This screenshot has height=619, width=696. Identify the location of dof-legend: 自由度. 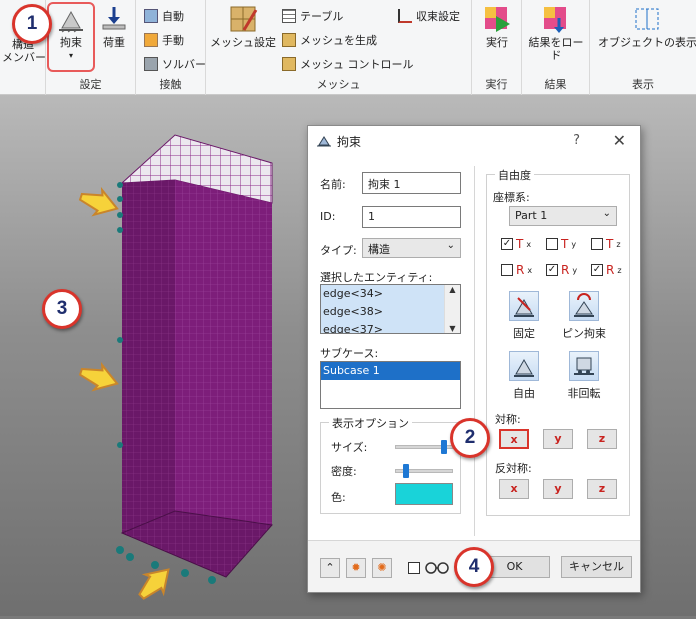
(514, 175).